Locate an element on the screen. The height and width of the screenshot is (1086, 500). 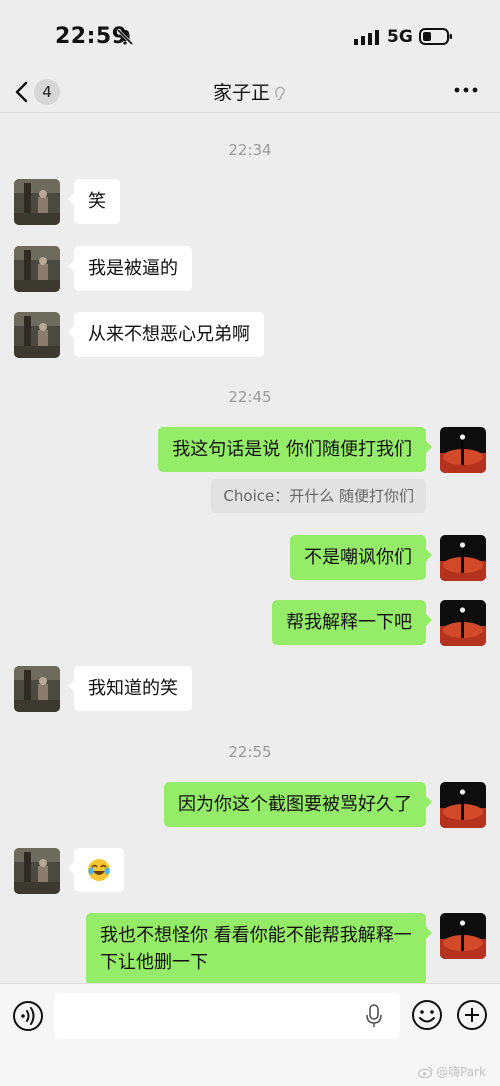
more-options-icon is located at coordinates (466, 90).